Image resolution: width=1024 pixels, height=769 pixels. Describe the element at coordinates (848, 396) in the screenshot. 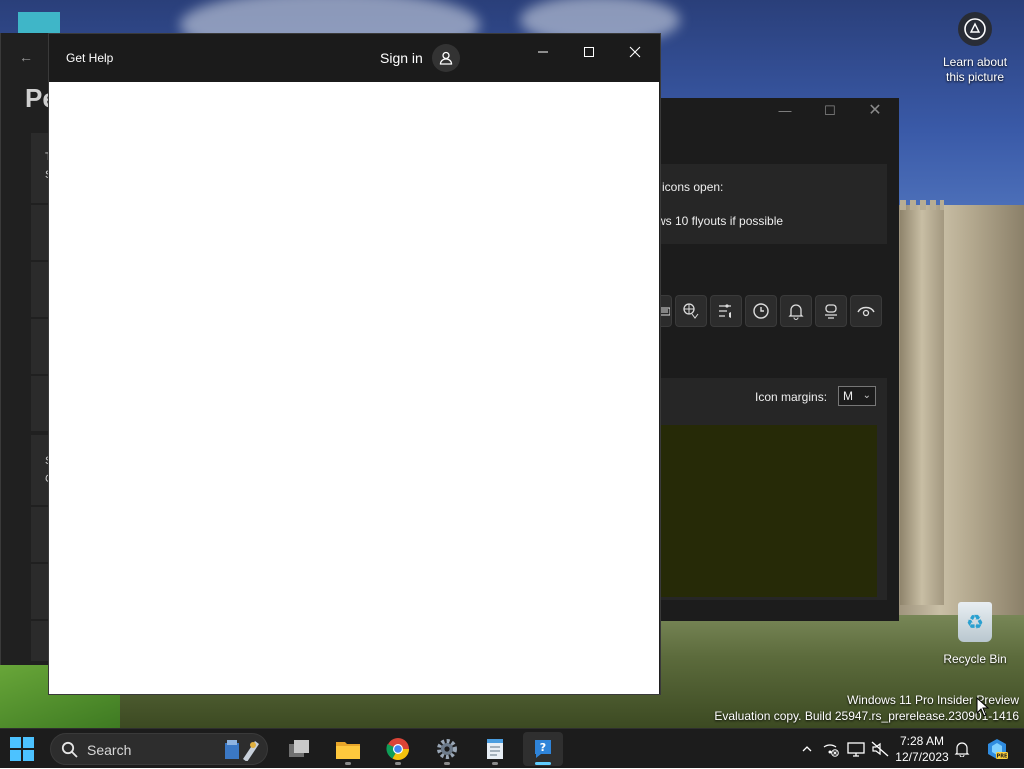

I see `icon-margins-value: M` at that location.